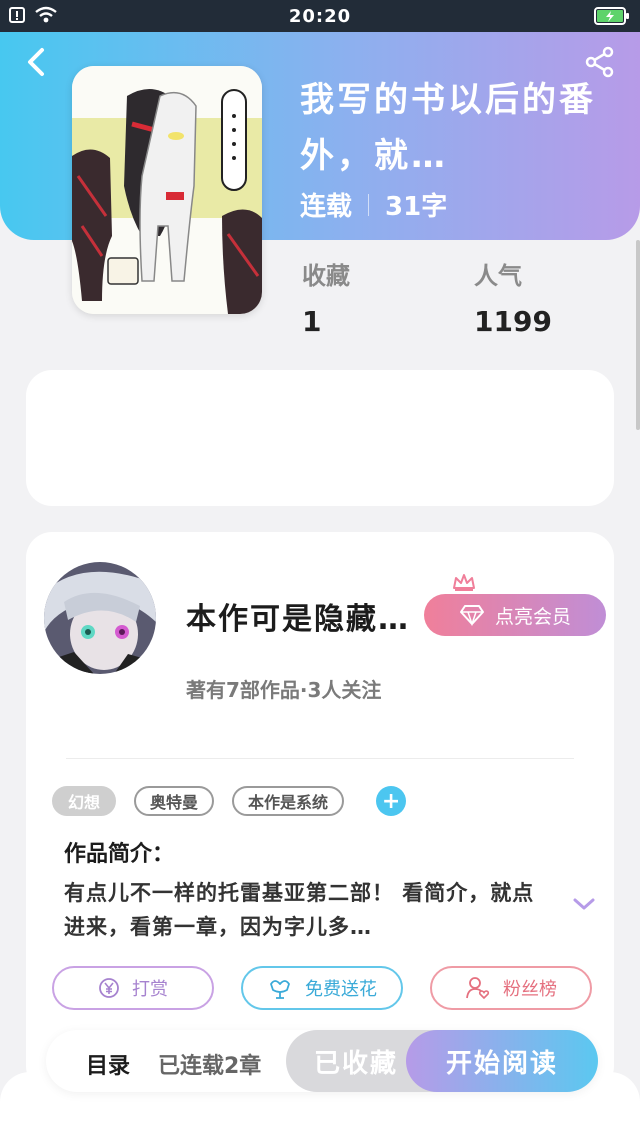 The height and width of the screenshot is (1138, 640). I want to click on fans-ranking-button: 粉丝榜, so click(511, 988).